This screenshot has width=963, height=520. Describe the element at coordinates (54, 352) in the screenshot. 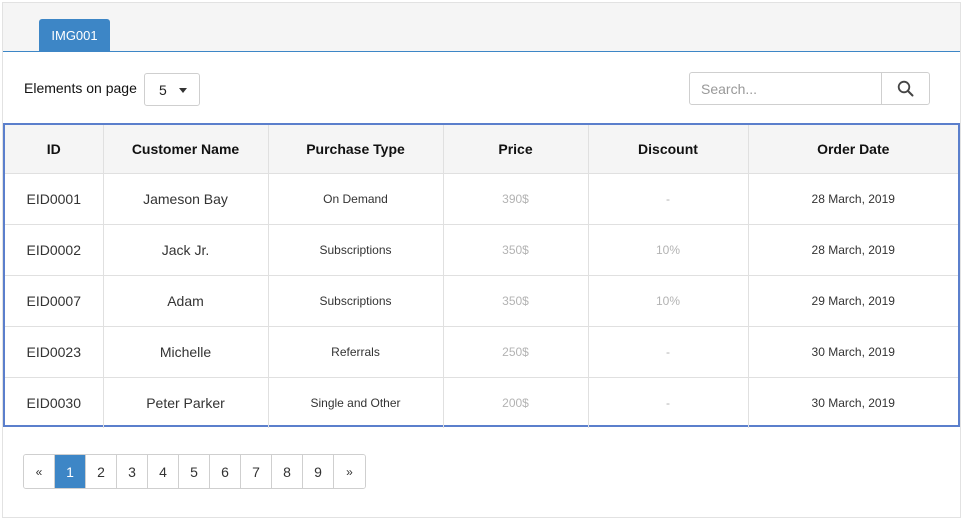

I see `cell-id: EID0023` at that location.